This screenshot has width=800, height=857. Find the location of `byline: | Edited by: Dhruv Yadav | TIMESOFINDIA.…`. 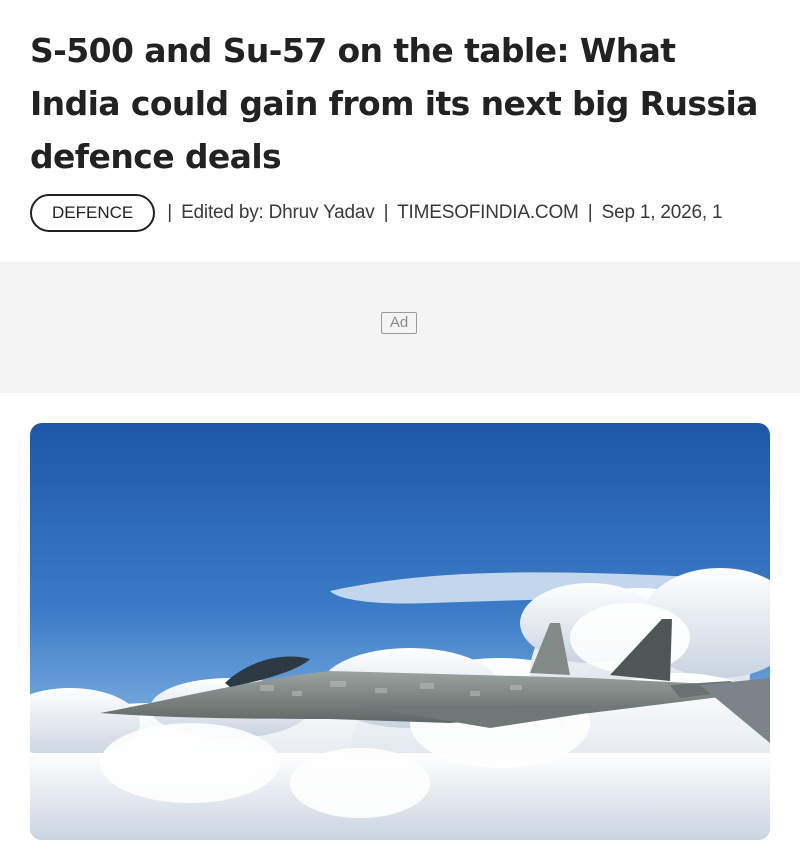

byline: | Edited by: Dhruv Yadav | TIMESOFINDIA.… is located at coordinates (442, 213).